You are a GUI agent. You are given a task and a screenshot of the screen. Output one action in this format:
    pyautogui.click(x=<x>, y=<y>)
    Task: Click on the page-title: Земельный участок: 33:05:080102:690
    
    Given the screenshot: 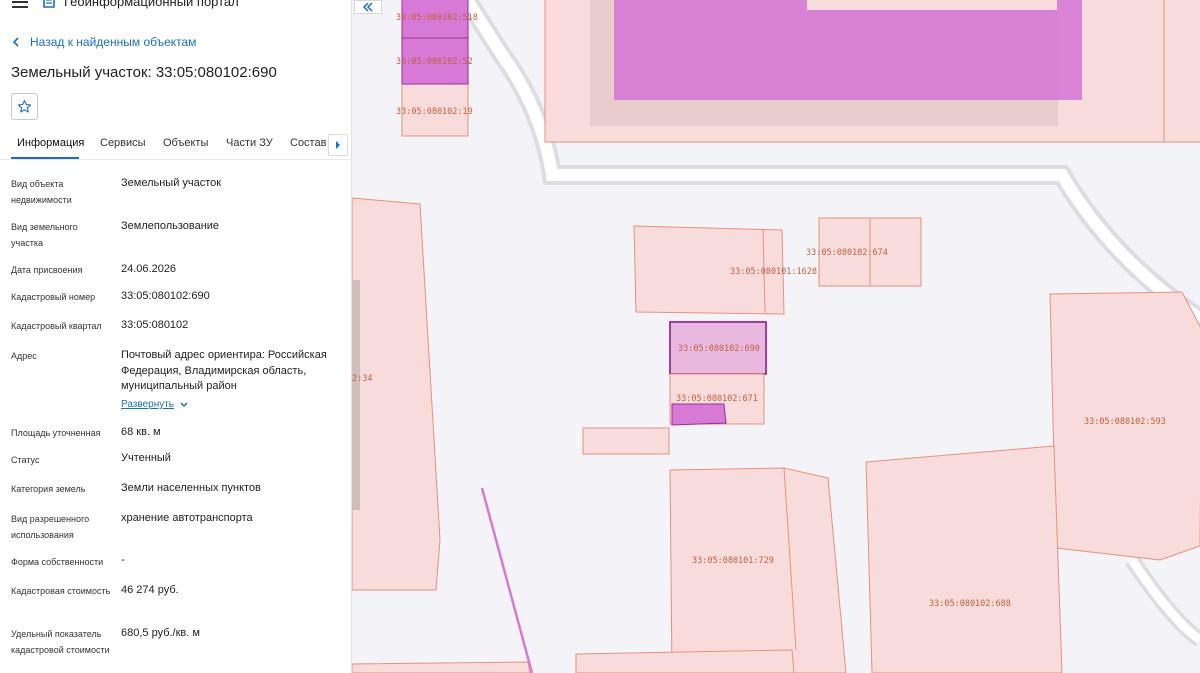 What is the action you would take?
    pyautogui.click(x=144, y=72)
    